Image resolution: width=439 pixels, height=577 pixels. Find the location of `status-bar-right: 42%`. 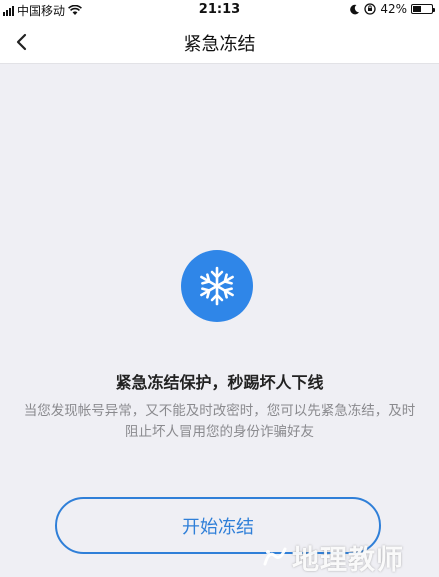

status-bar-right: 42% is located at coordinates (392, 9).